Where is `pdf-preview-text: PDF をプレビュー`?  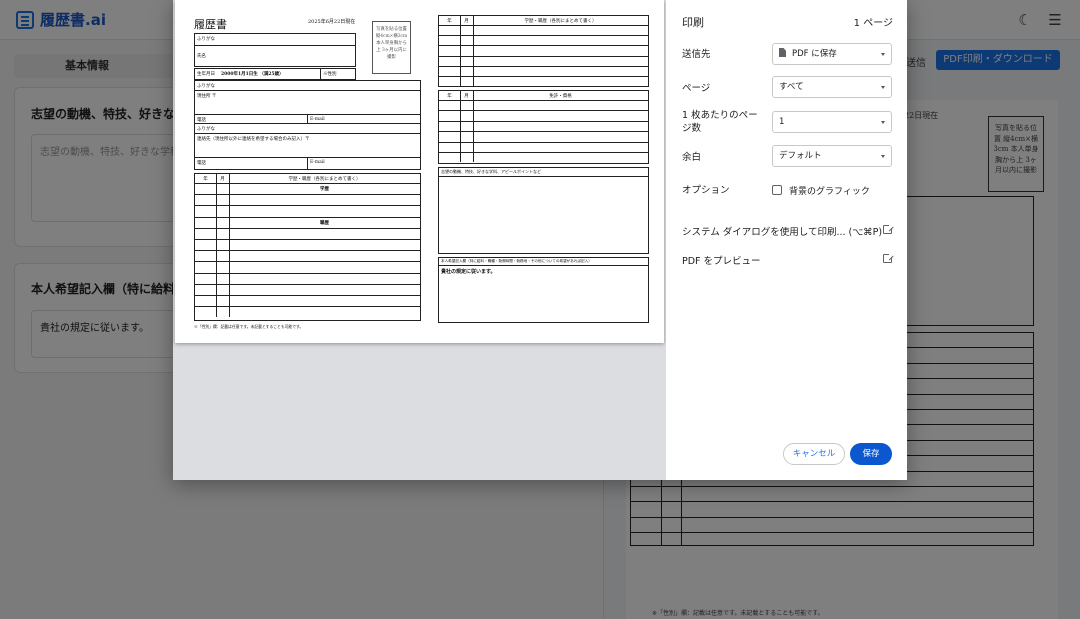
pdf-preview-text: PDF をプレビュー is located at coordinates (721, 261).